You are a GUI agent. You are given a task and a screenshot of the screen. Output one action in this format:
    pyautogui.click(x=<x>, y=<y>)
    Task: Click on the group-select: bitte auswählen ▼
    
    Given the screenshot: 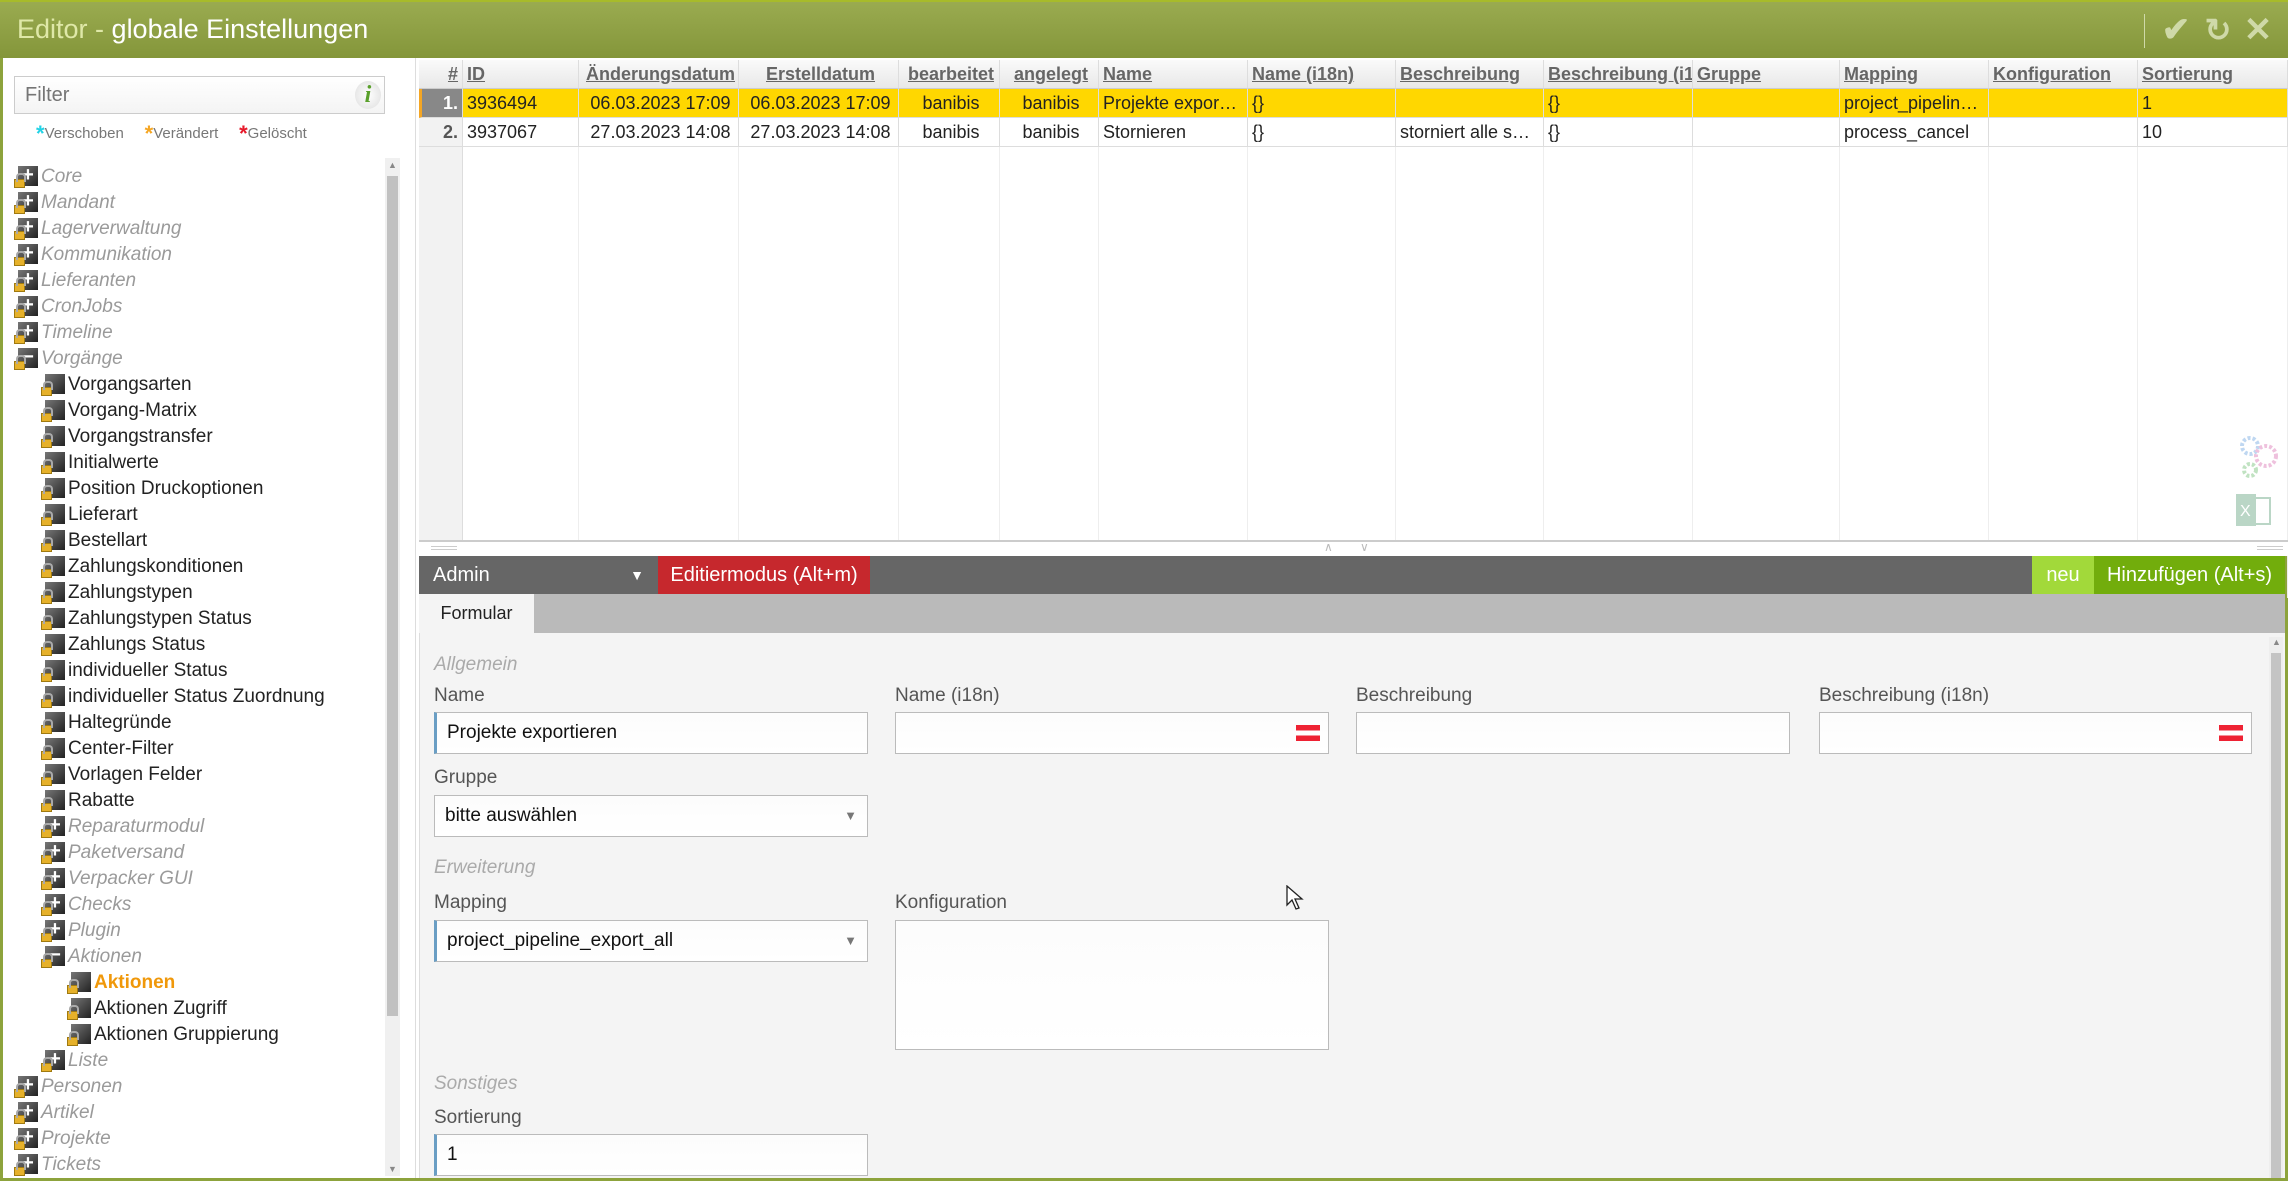 What is the action you would take?
    pyautogui.click(x=651, y=816)
    